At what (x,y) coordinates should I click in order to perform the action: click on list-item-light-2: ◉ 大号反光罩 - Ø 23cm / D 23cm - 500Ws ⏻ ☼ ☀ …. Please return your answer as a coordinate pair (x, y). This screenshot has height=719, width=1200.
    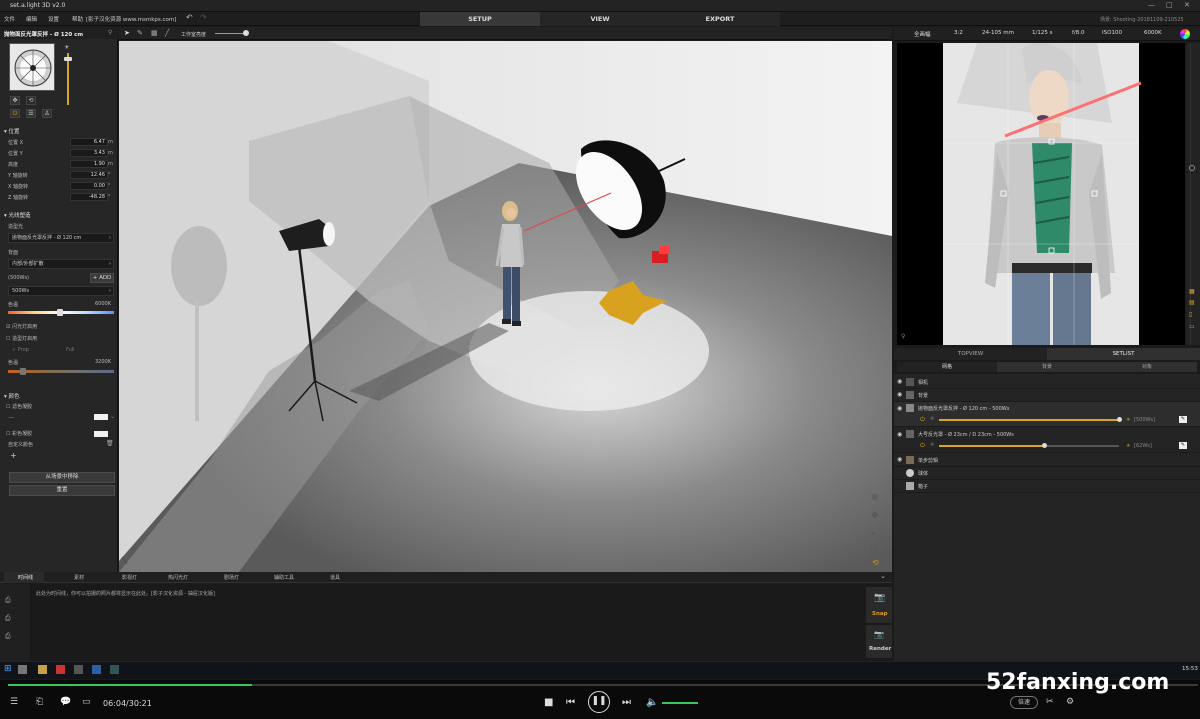
    Looking at the image, I should click on (1047, 440).